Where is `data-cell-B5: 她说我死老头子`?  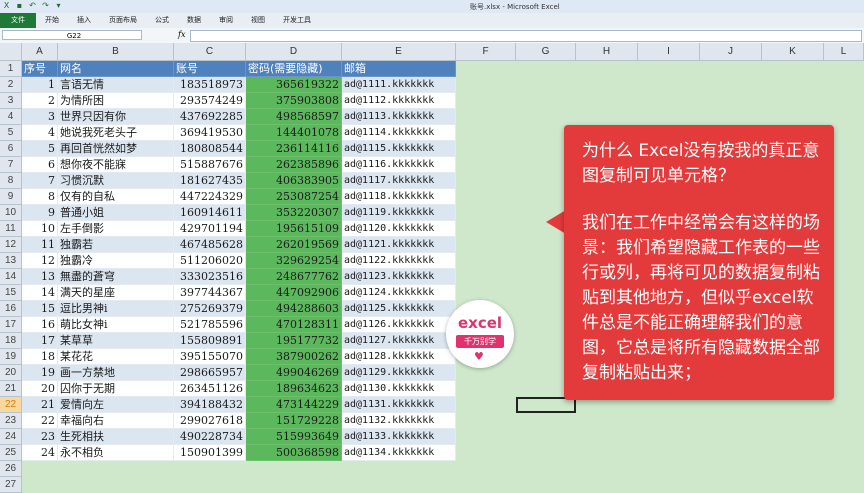 data-cell-B5: 她说我死老头子 is located at coordinates (116, 133).